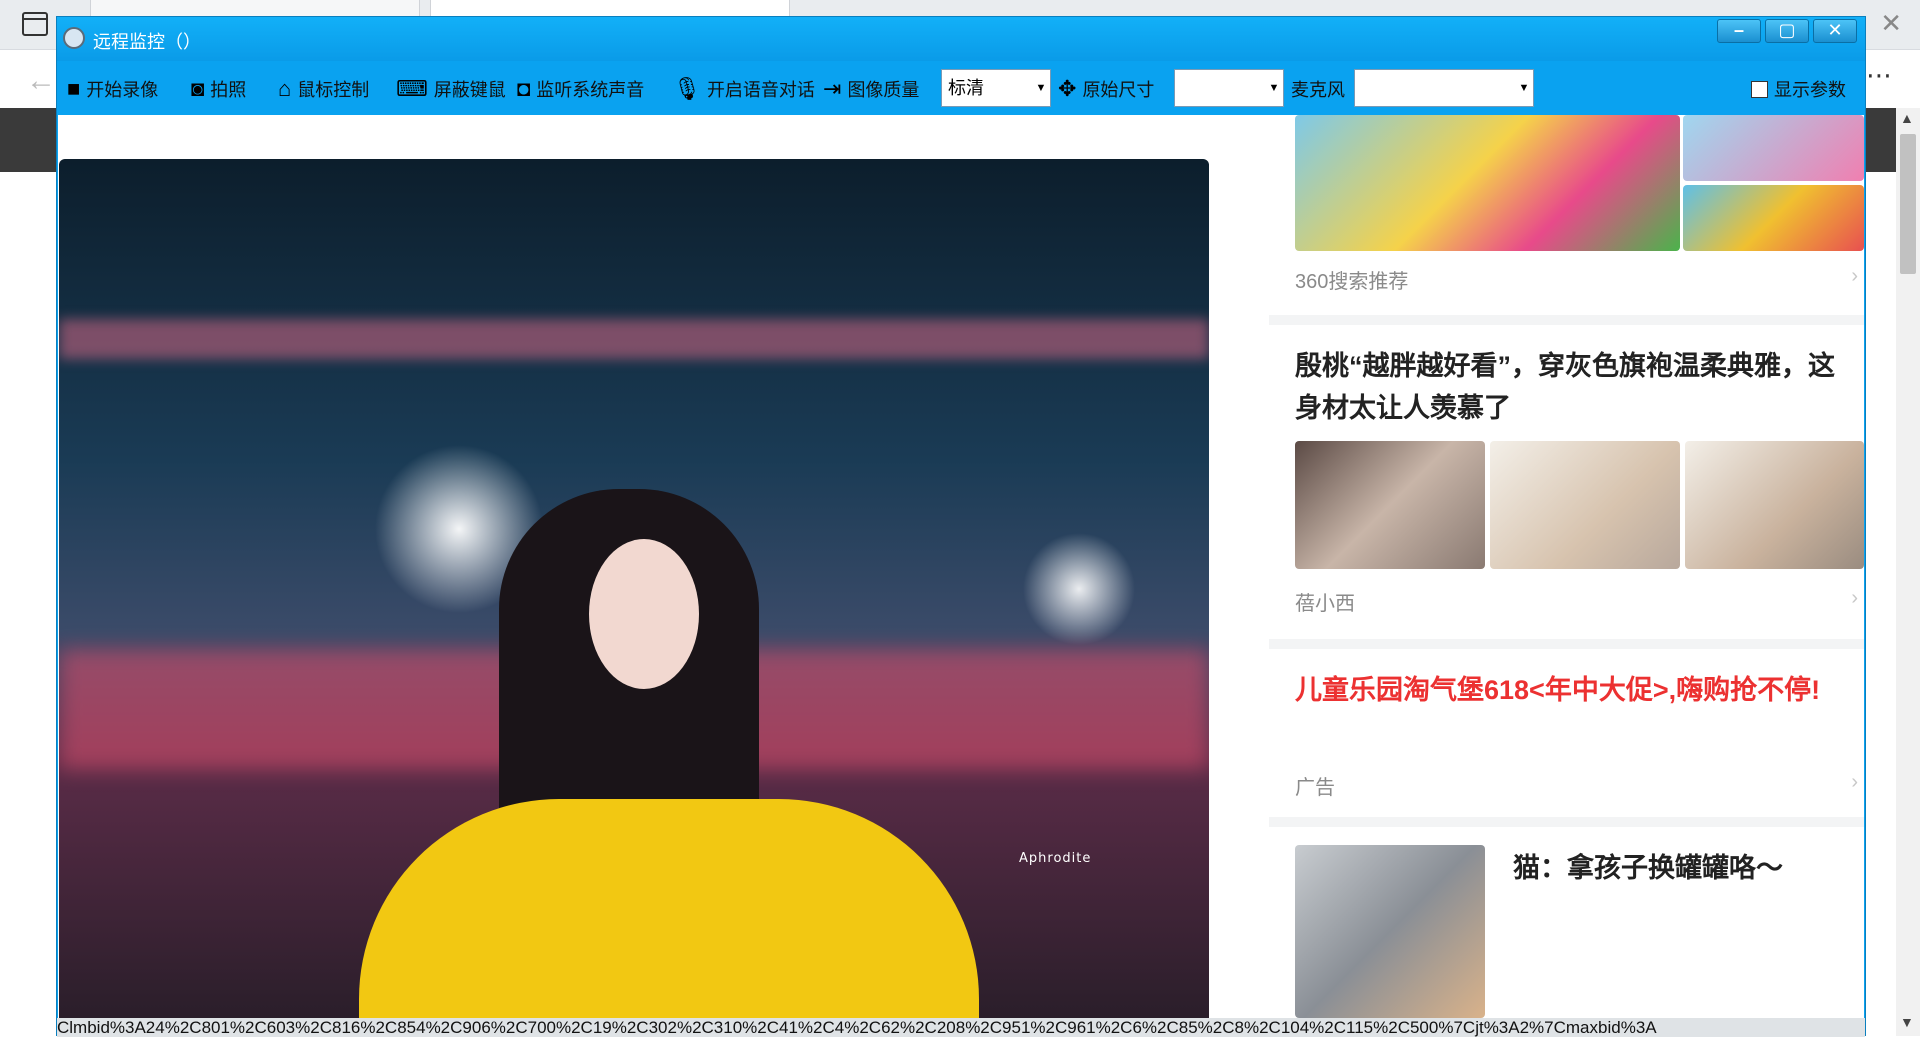 The width and height of the screenshot is (1920, 1037). I want to click on video-camera-icon: ■, so click(74, 88).